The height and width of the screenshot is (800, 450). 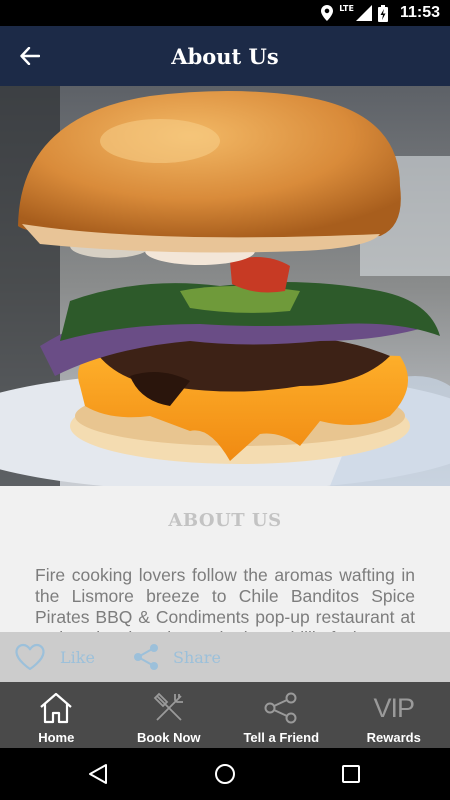 I want to click on home-circle-icon, so click(x=225, y=774).